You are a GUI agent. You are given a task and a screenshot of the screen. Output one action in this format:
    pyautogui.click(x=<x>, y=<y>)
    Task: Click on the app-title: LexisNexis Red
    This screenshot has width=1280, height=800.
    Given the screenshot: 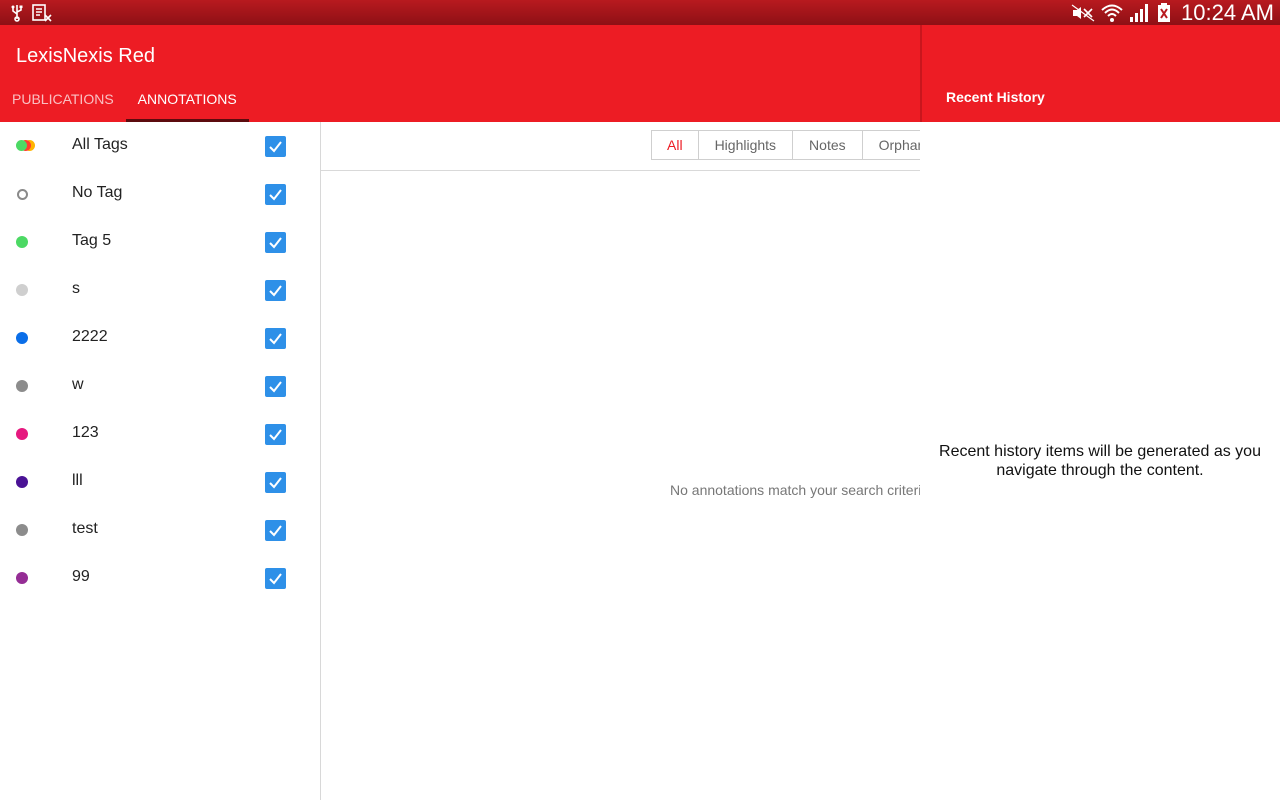 What is the action you would take?
    pyautogui.click(x=85, y=56)
    